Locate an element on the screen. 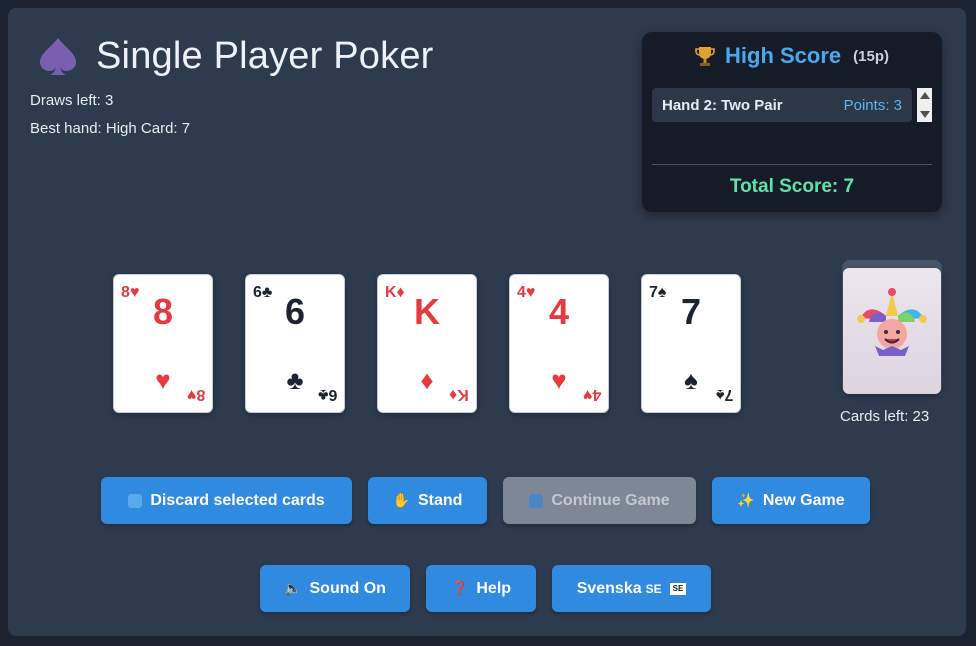 This screenshot has width=976, height=646. card-rank: 7 is located at coordinates (691, 311).